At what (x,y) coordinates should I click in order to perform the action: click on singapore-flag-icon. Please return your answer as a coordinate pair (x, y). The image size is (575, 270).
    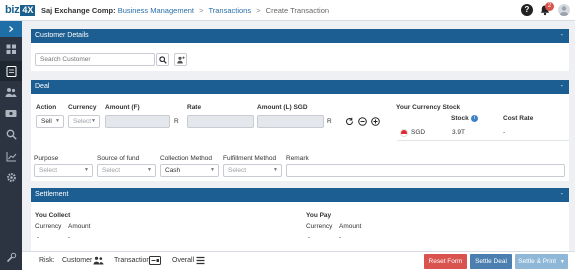
    Looking at the image, I should click on (404, 133).